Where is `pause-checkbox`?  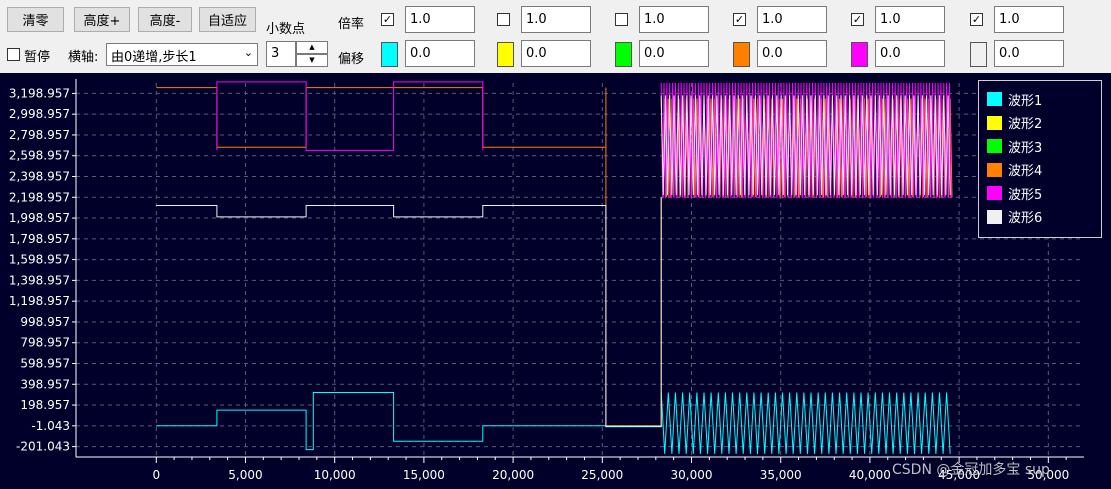
pause-checkbox is located at coordinates (13, 54).